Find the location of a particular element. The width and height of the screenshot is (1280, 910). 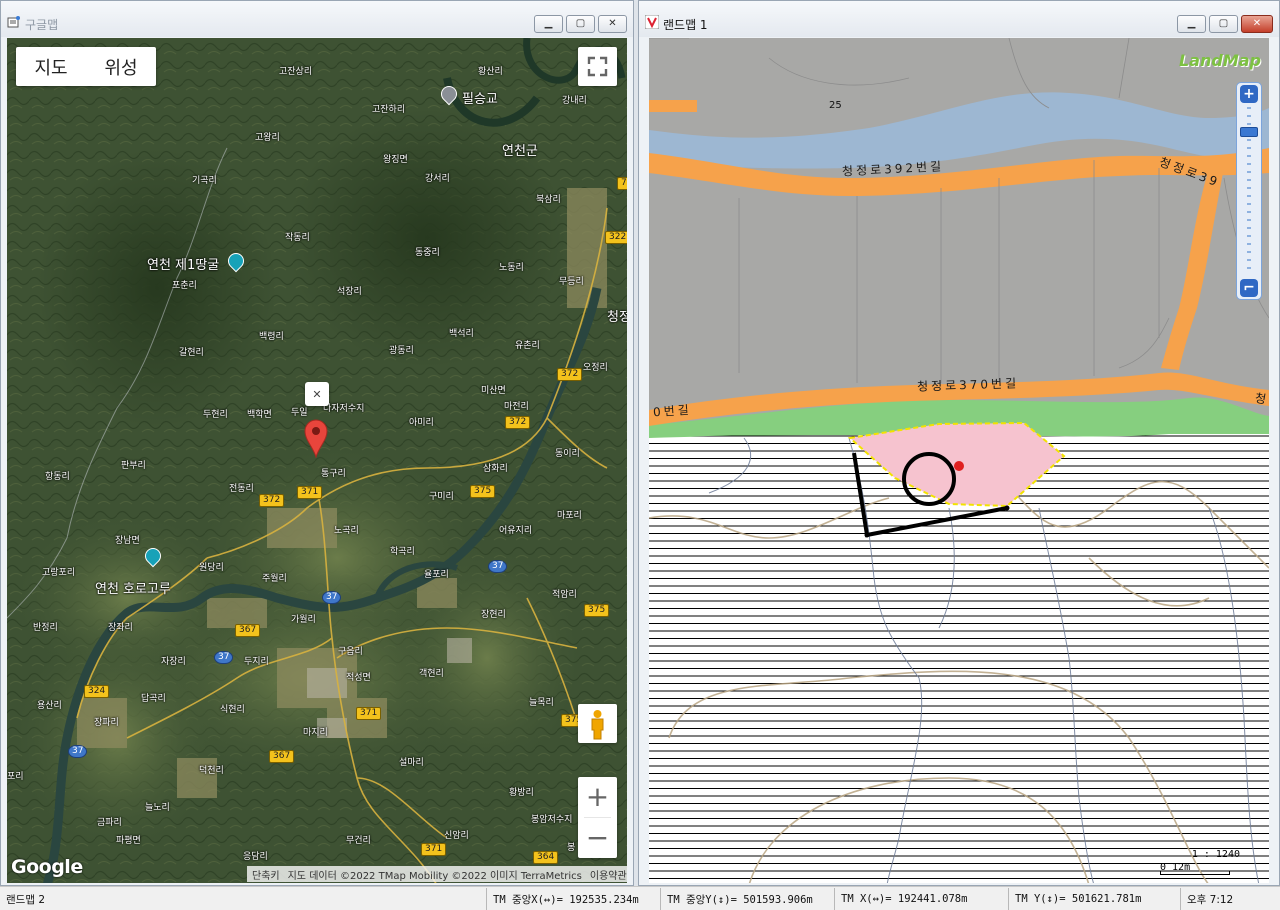

place-label: 통구리 is located at coordinates (333, 474).